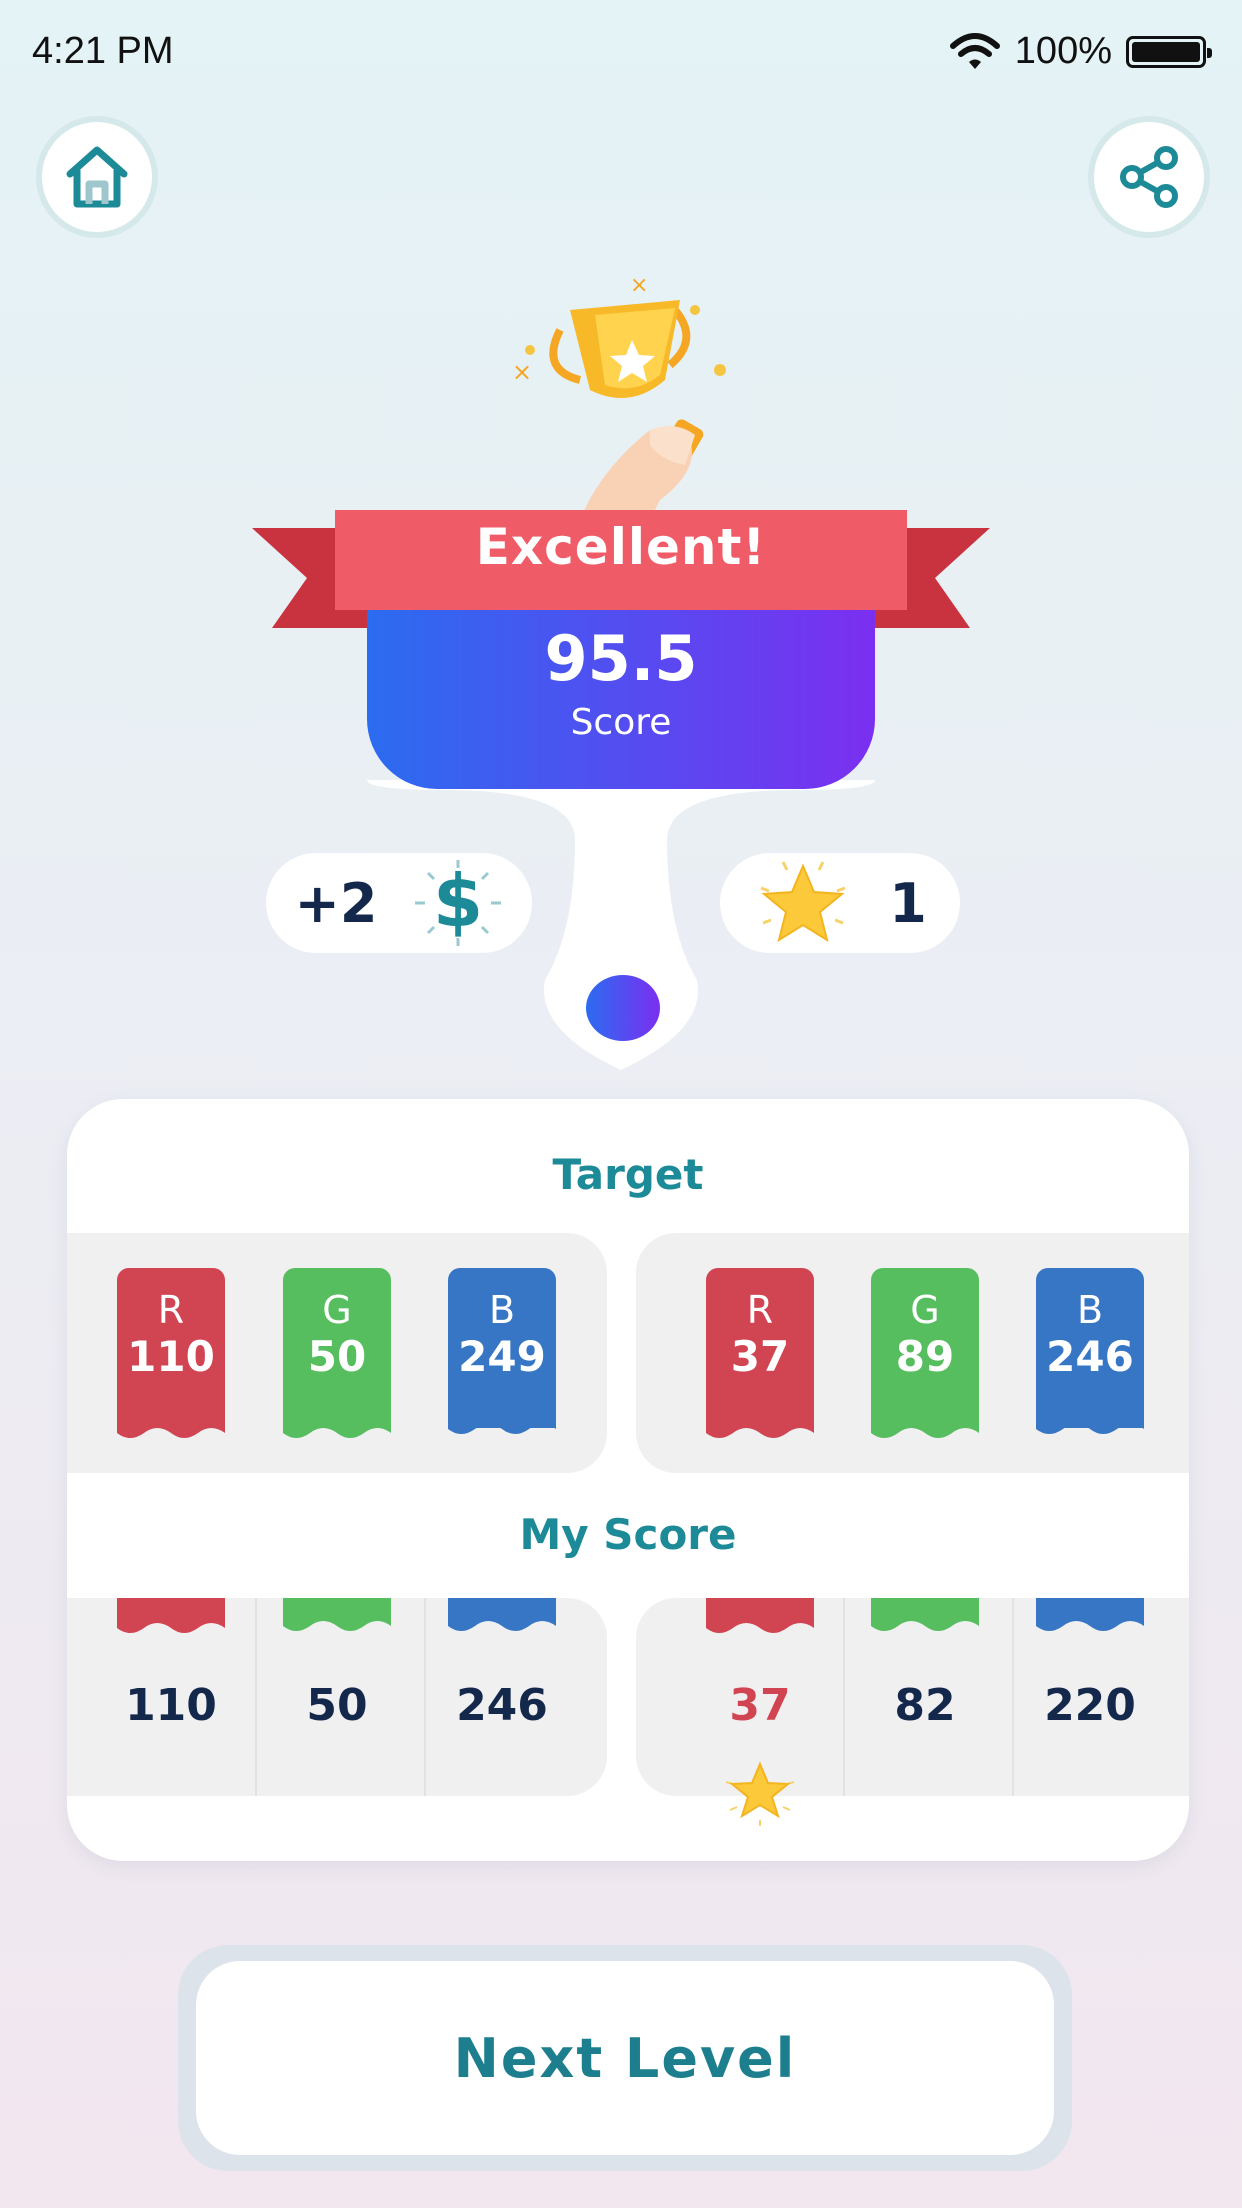  I want to click on my-score-right-g: 82, so click(925, 1705).